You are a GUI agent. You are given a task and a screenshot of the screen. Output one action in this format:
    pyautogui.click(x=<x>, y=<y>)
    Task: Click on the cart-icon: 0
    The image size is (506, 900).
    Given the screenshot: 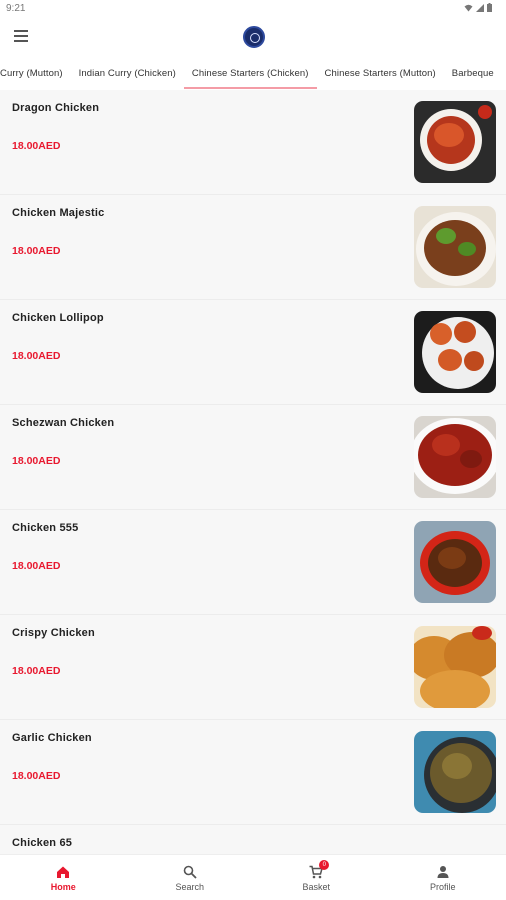 What is the action you would take?
    pyautogui.click(x=319, y=869)
    